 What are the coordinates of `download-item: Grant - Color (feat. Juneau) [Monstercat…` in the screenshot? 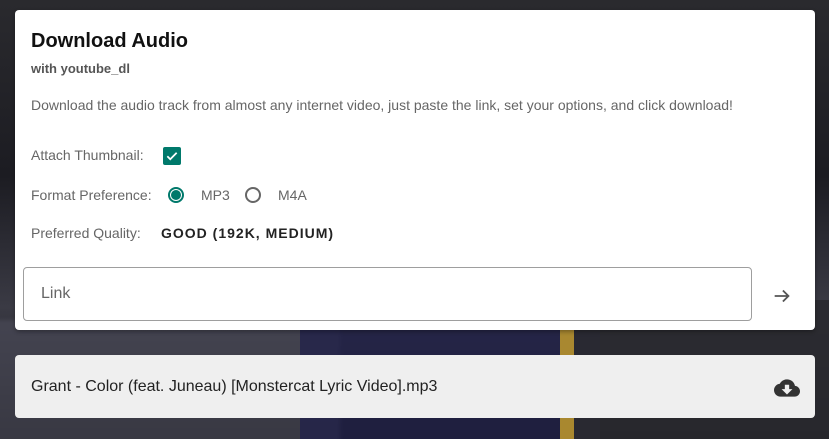 It's located at (415, 386).